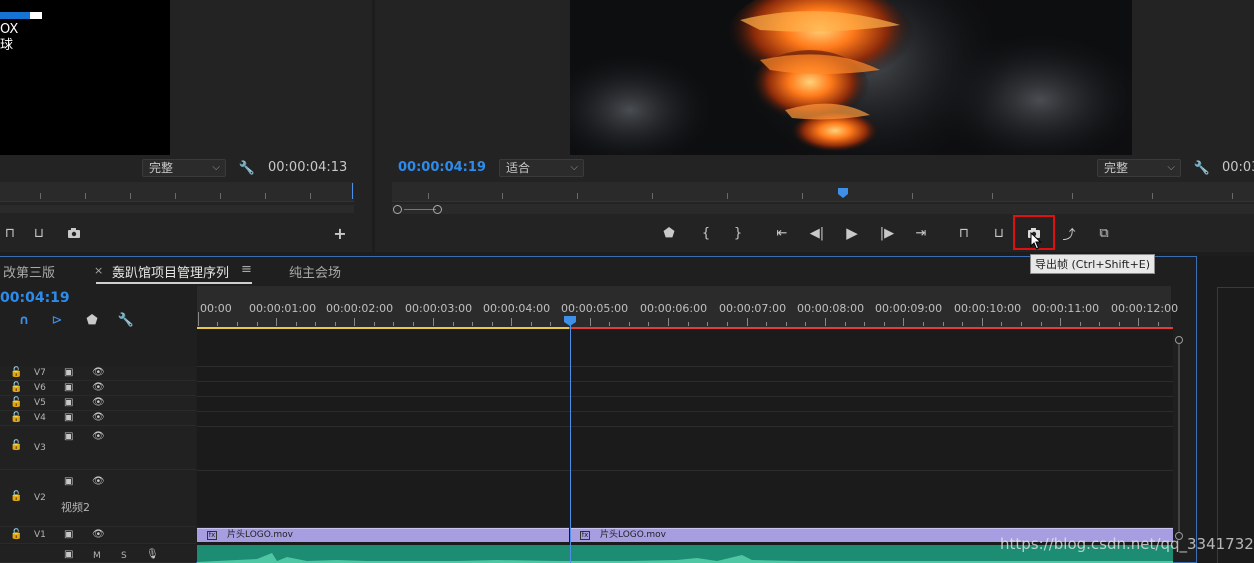 The width and height of the screenshot is (1254, 563). I want to click on snap-icon: ⊳, so click(57, 320).